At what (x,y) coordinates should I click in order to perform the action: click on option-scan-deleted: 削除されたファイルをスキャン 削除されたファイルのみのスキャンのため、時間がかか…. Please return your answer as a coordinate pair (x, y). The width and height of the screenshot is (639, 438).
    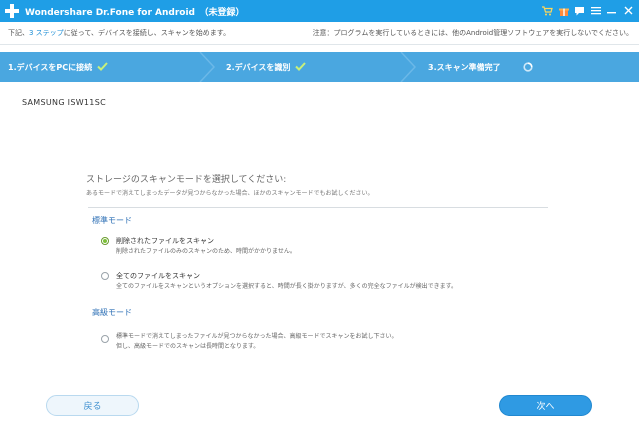
    Looking at the image, I should click on (198, 246).